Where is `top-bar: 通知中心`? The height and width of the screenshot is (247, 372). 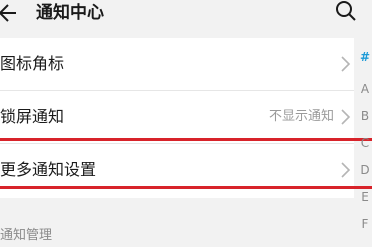 top-bar: 通知中心 is located at coordinates (186, 17).